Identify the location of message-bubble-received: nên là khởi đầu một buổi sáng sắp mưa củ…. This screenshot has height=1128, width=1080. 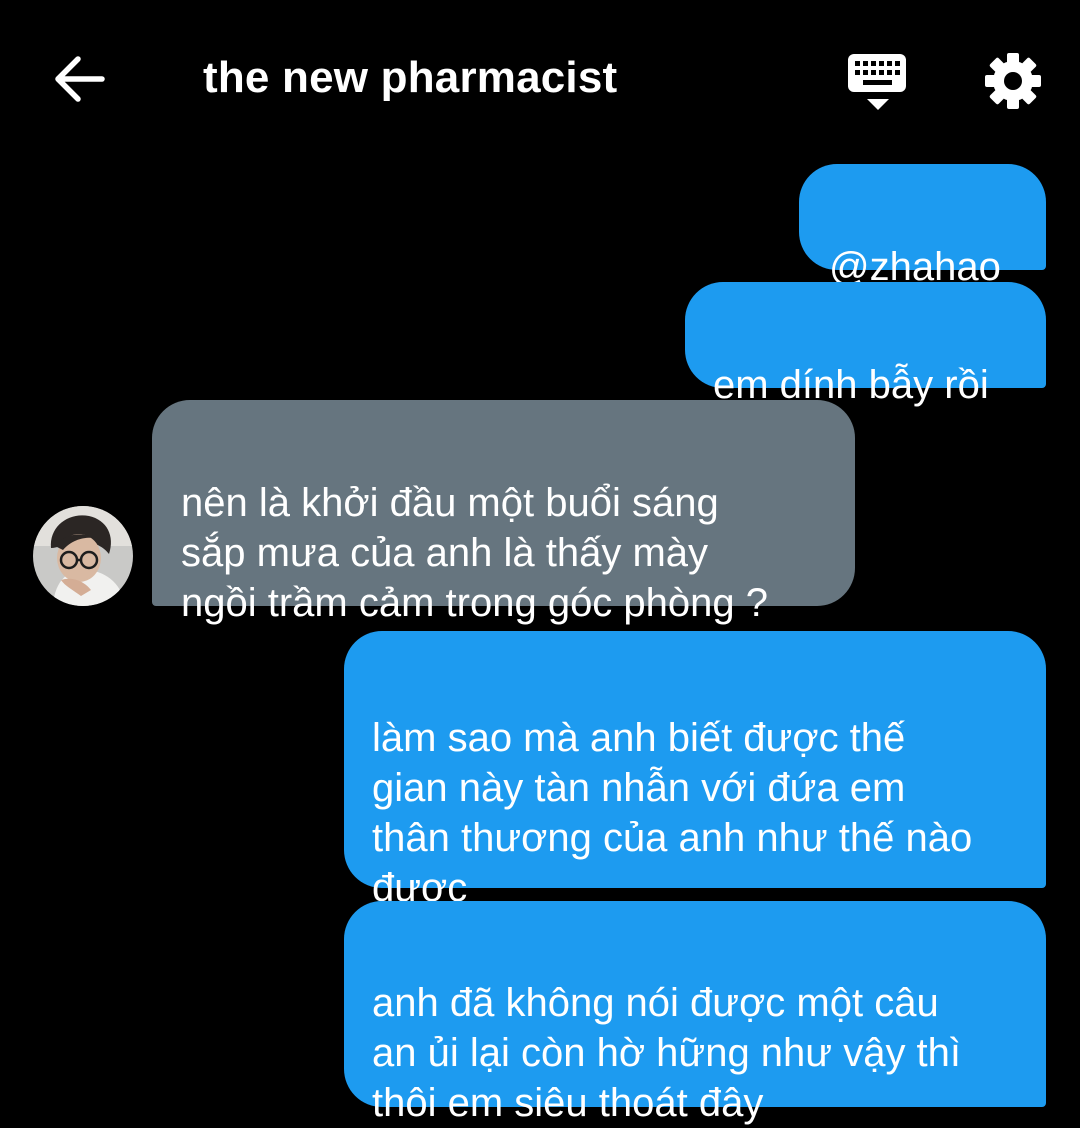
(503, 512).